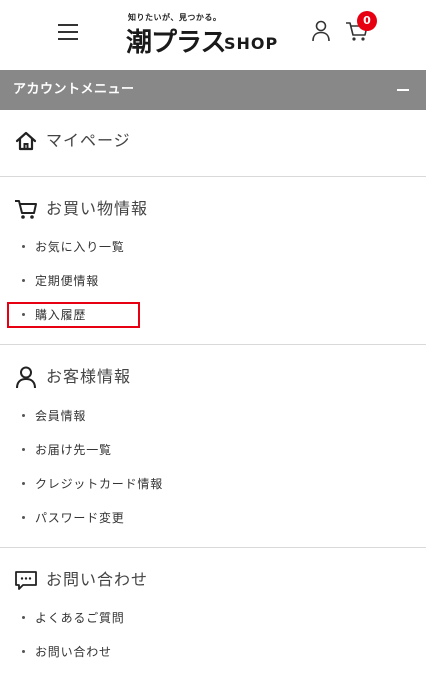 Image resolution: width=426 pixels, height=679 pixels. Describe the element at coordinates (26, 377) in the screenshot. I see `person-icon` at that location.